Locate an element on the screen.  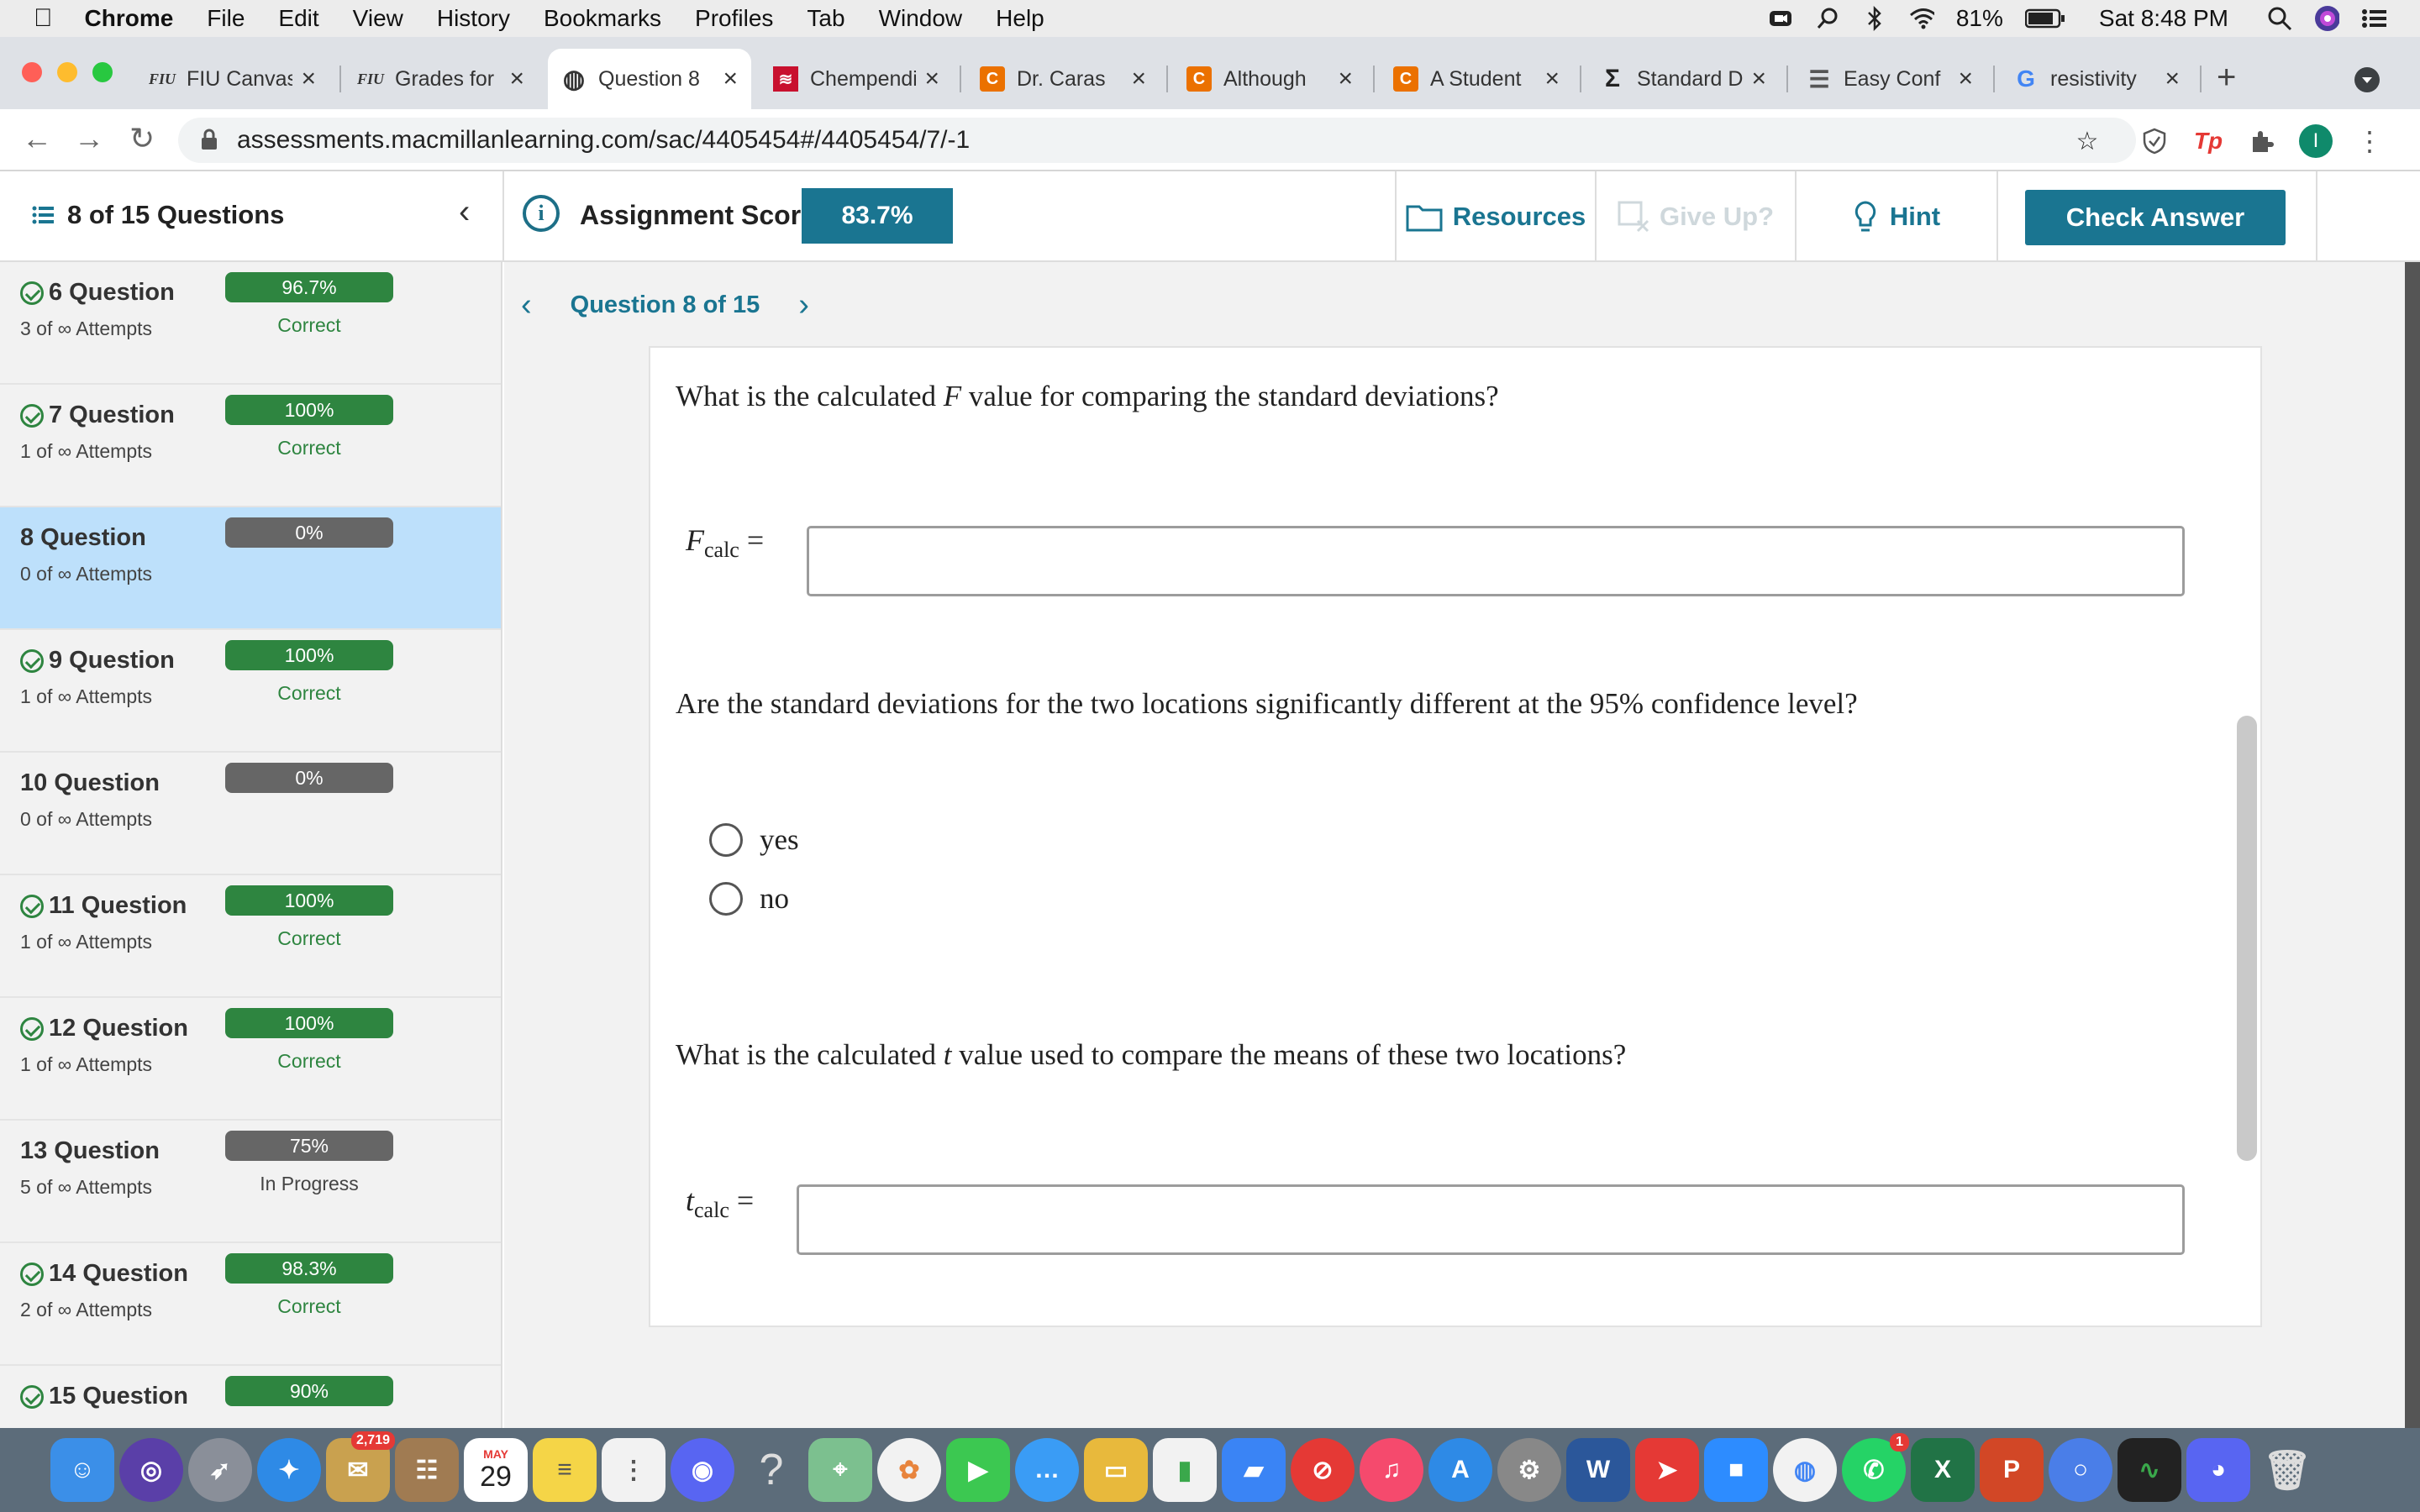
tab-chempendix: ≋ Chempendix × is located at coordinates (856, 79).